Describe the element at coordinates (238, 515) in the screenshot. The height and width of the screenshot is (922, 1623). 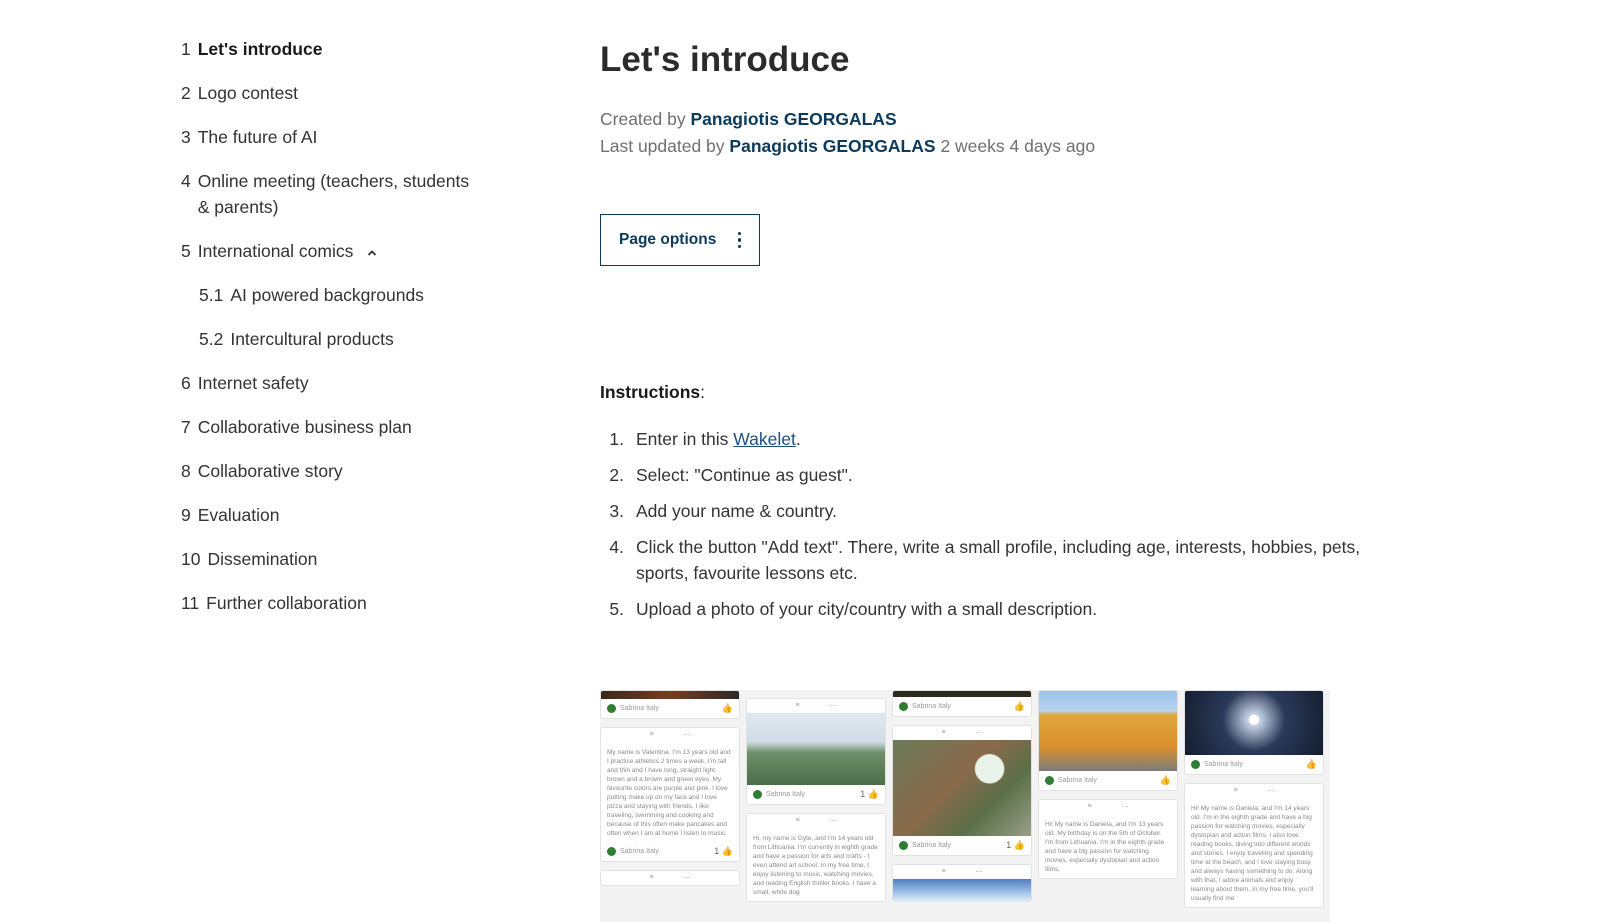
I see `toc-label: Evaluation` at that location.